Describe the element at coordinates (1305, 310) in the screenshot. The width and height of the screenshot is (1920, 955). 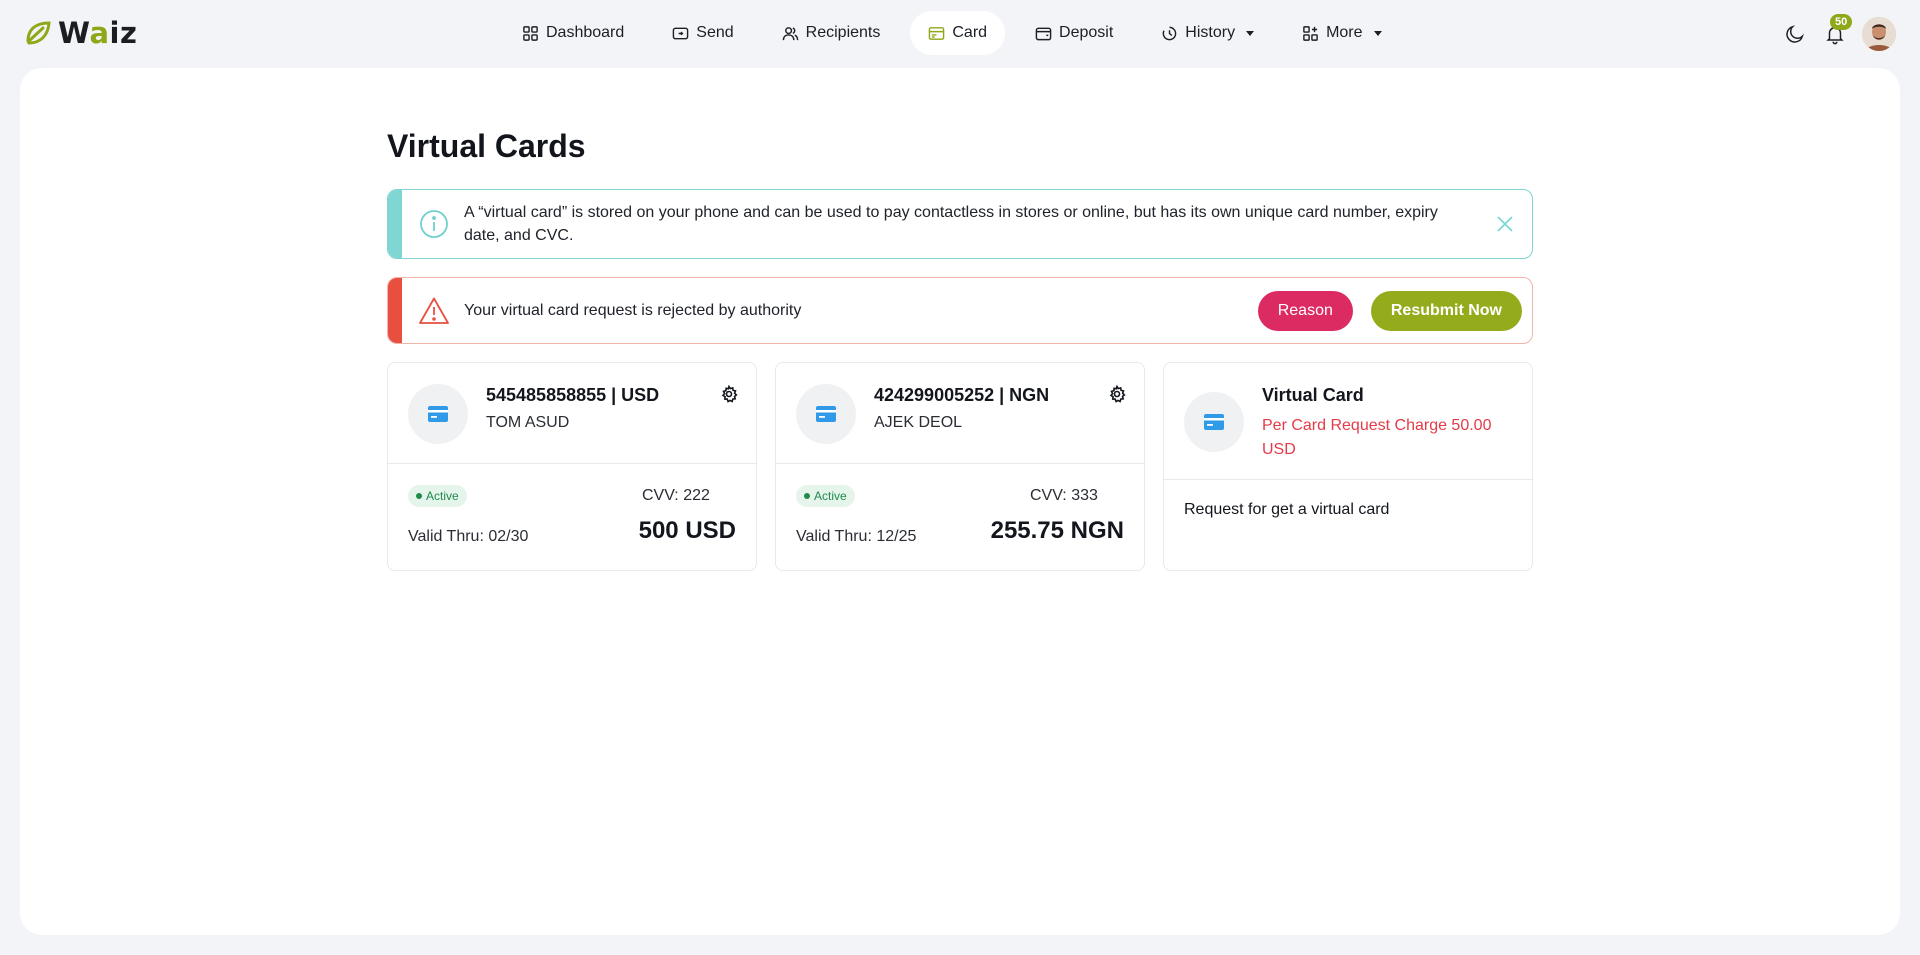
I see `reason-button: Reason` at that location.